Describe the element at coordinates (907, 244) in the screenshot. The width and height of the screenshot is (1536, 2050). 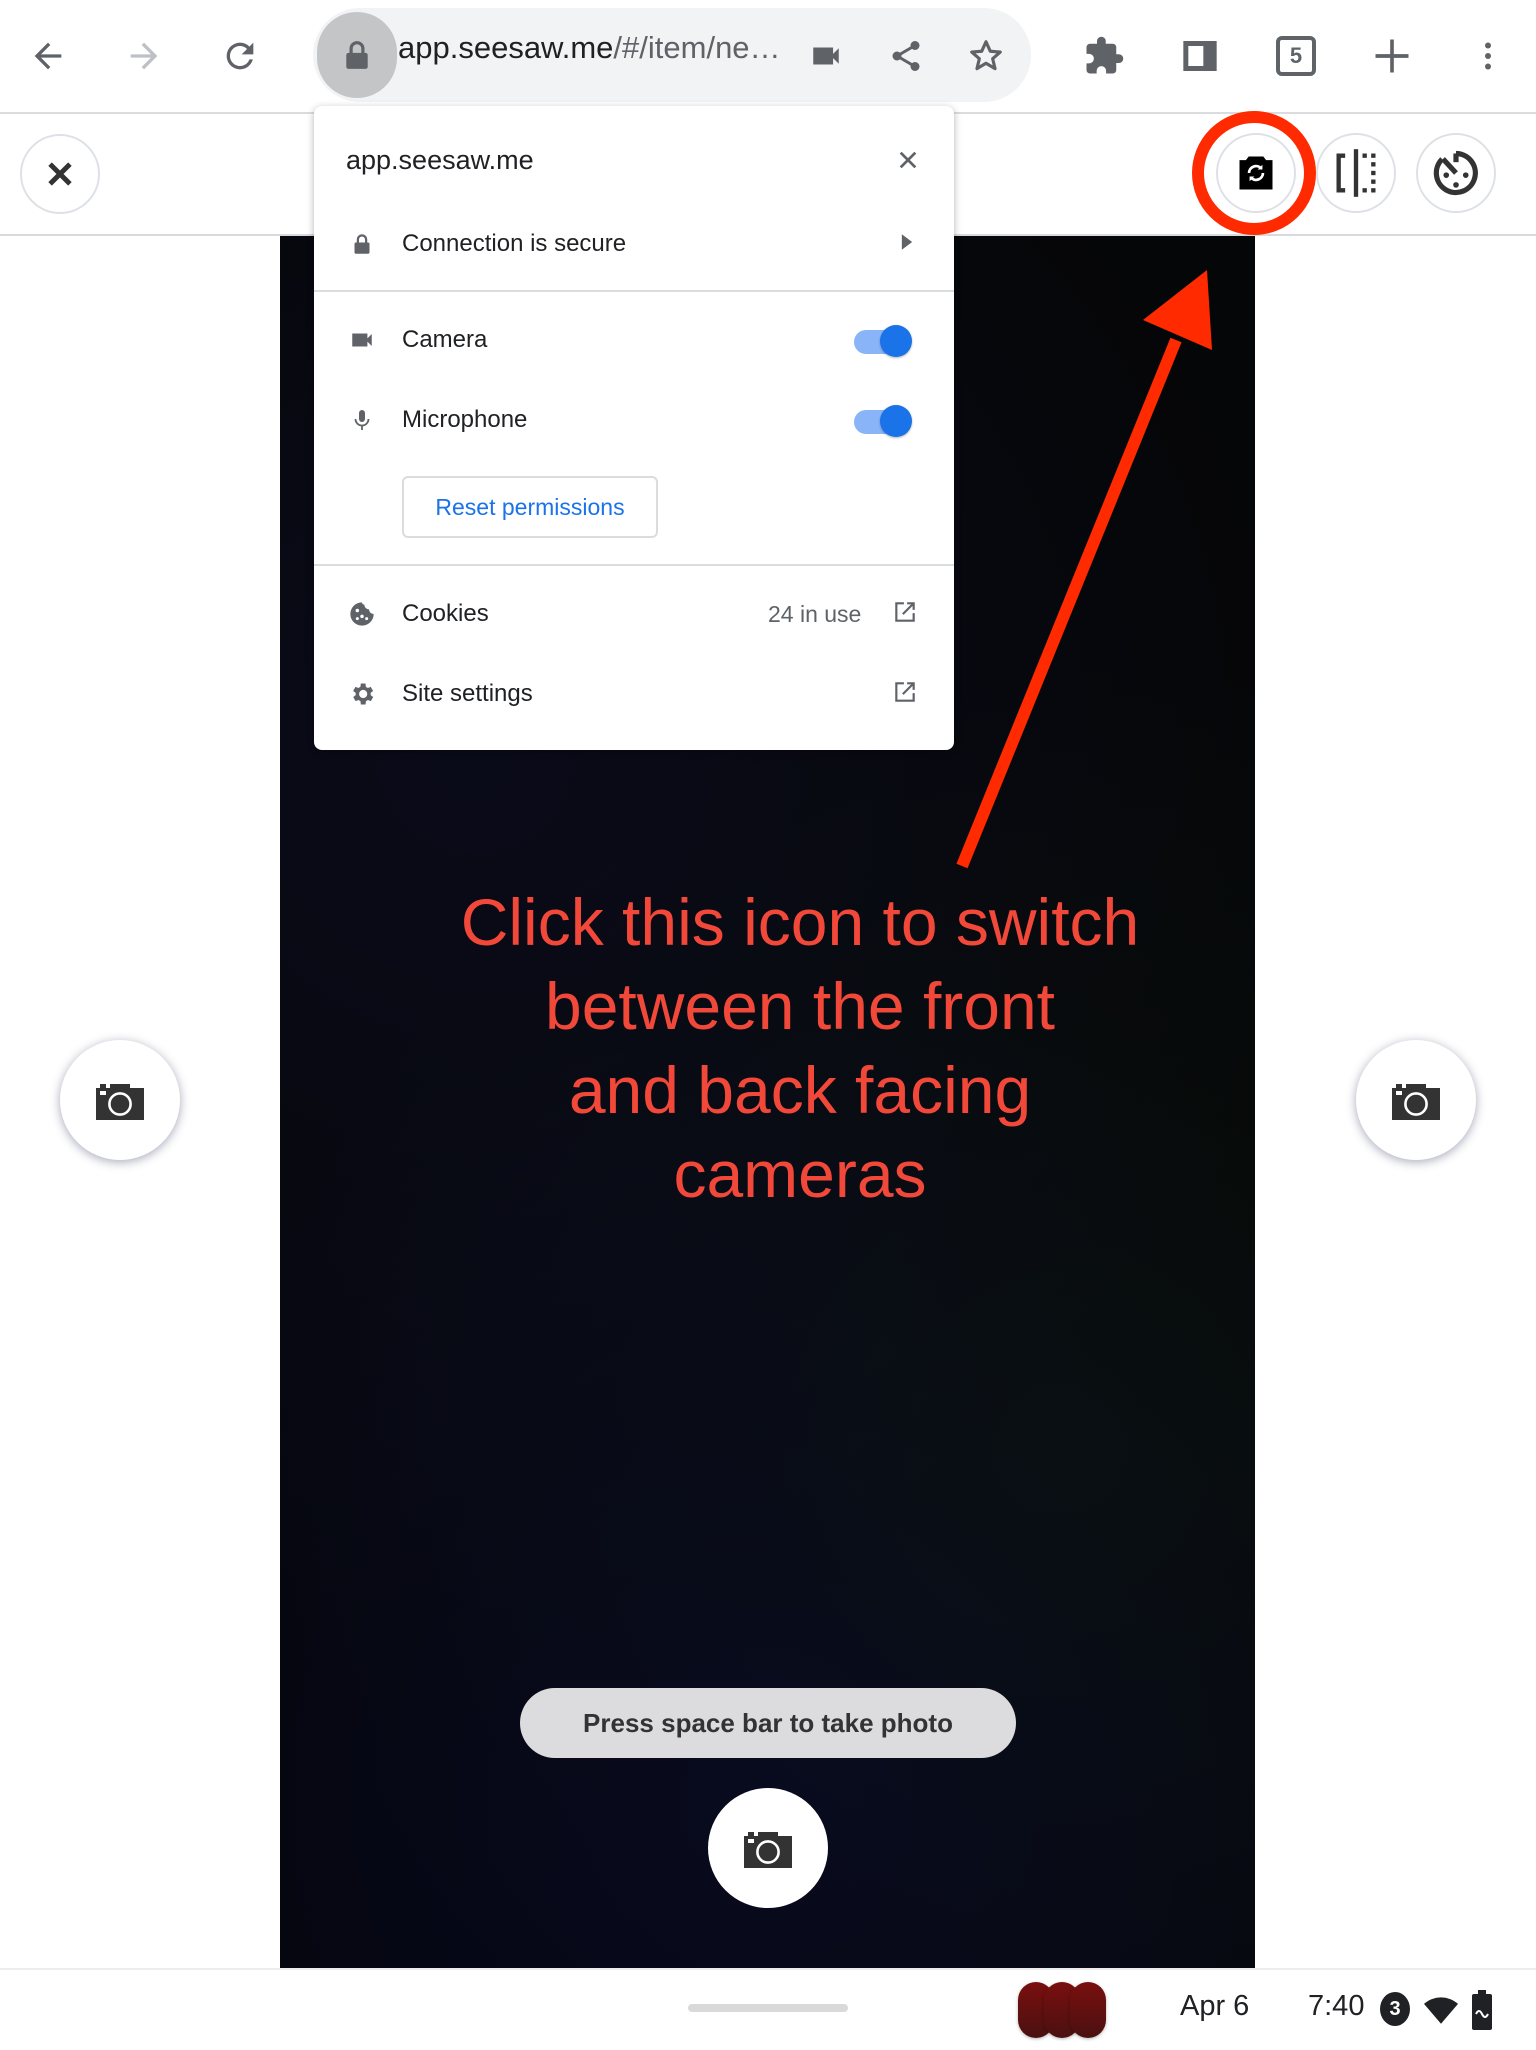
I see `chevron-right-icon` at that location.